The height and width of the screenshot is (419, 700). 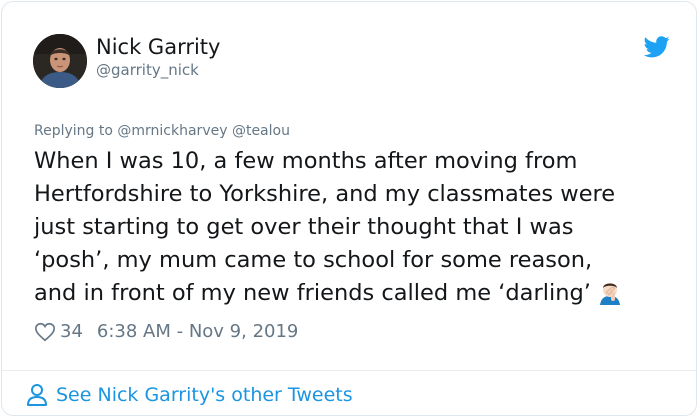 What do you see at coordinates (45, 332) in the screenshot?
I see `heart-icon` at bounding box center [45, 332].